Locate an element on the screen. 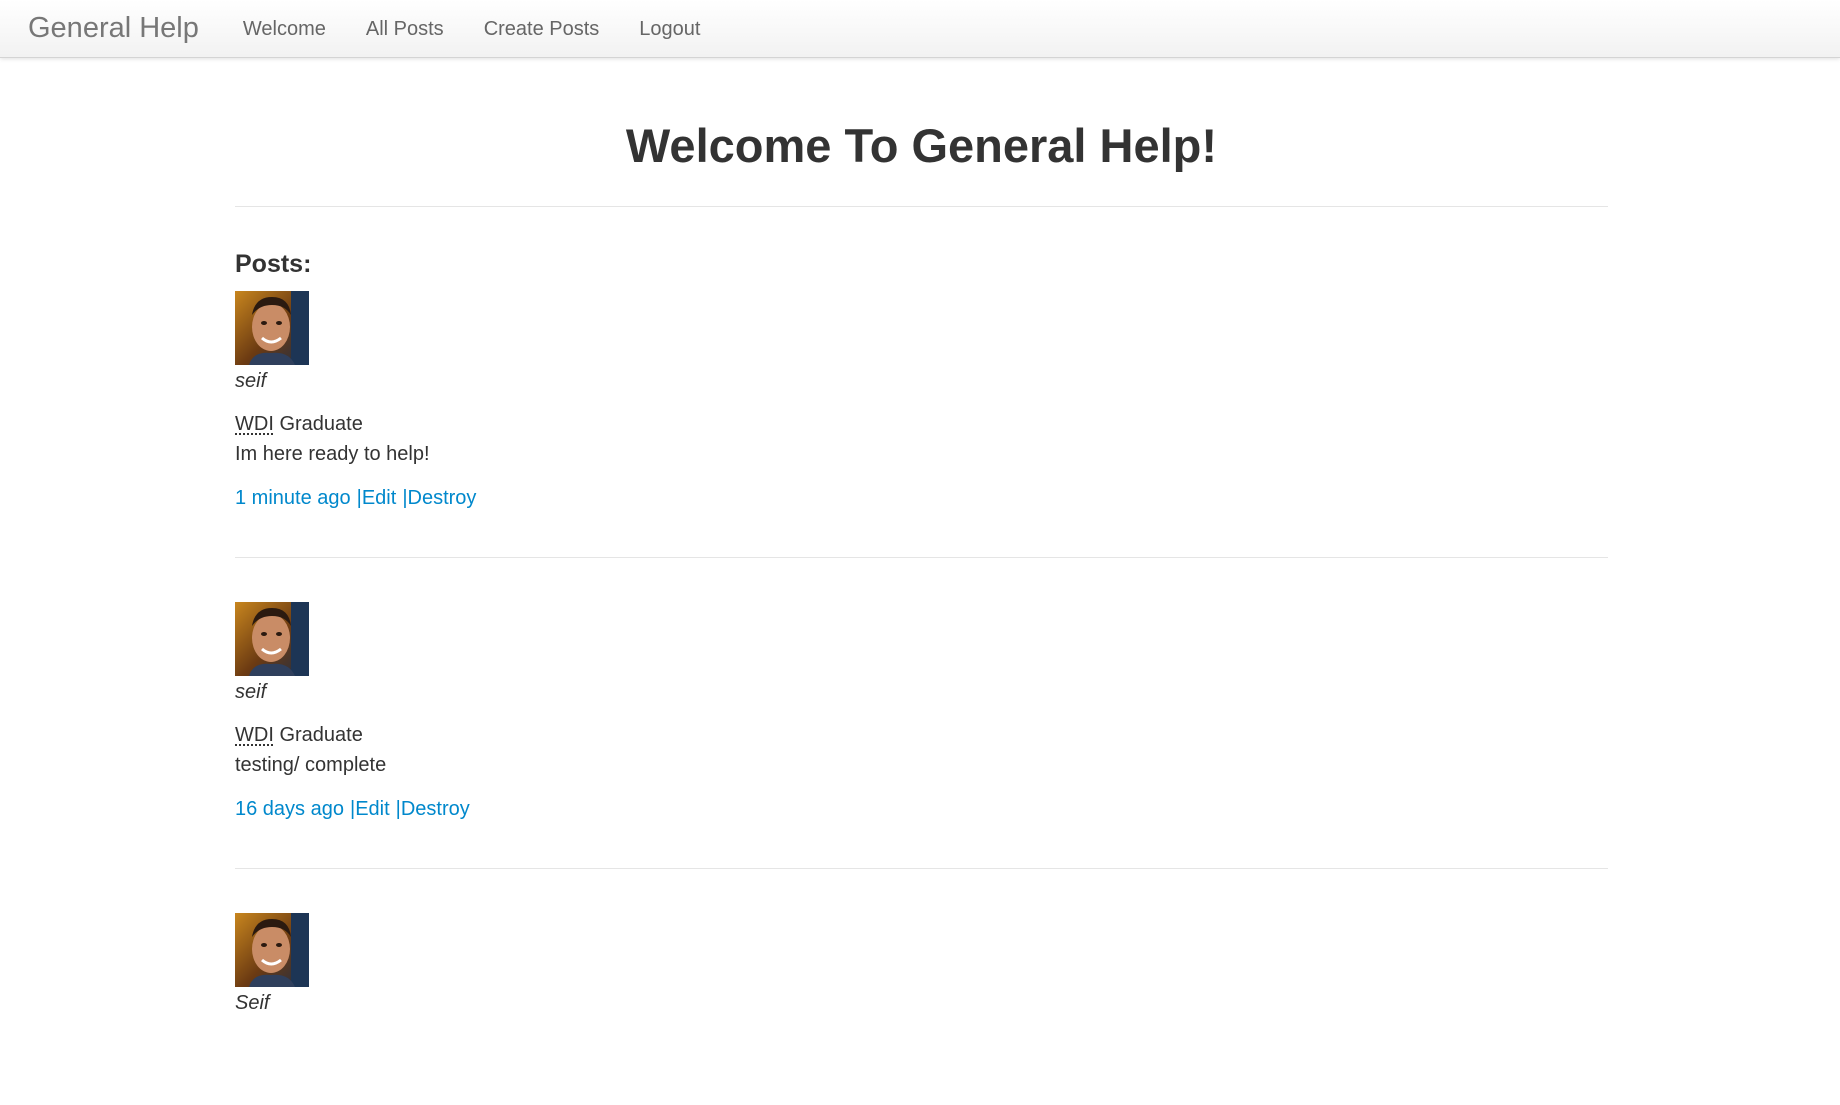 This screenshot has height=1105, width=1840. post-timestamp-link: 1 minute ago is located at coordinates (293, 498).